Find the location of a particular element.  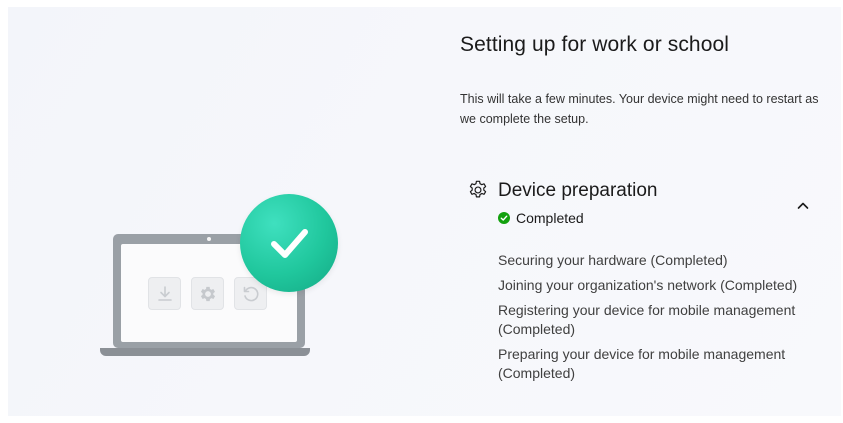

chevron-up-icon is located at coordinates (803, 205).